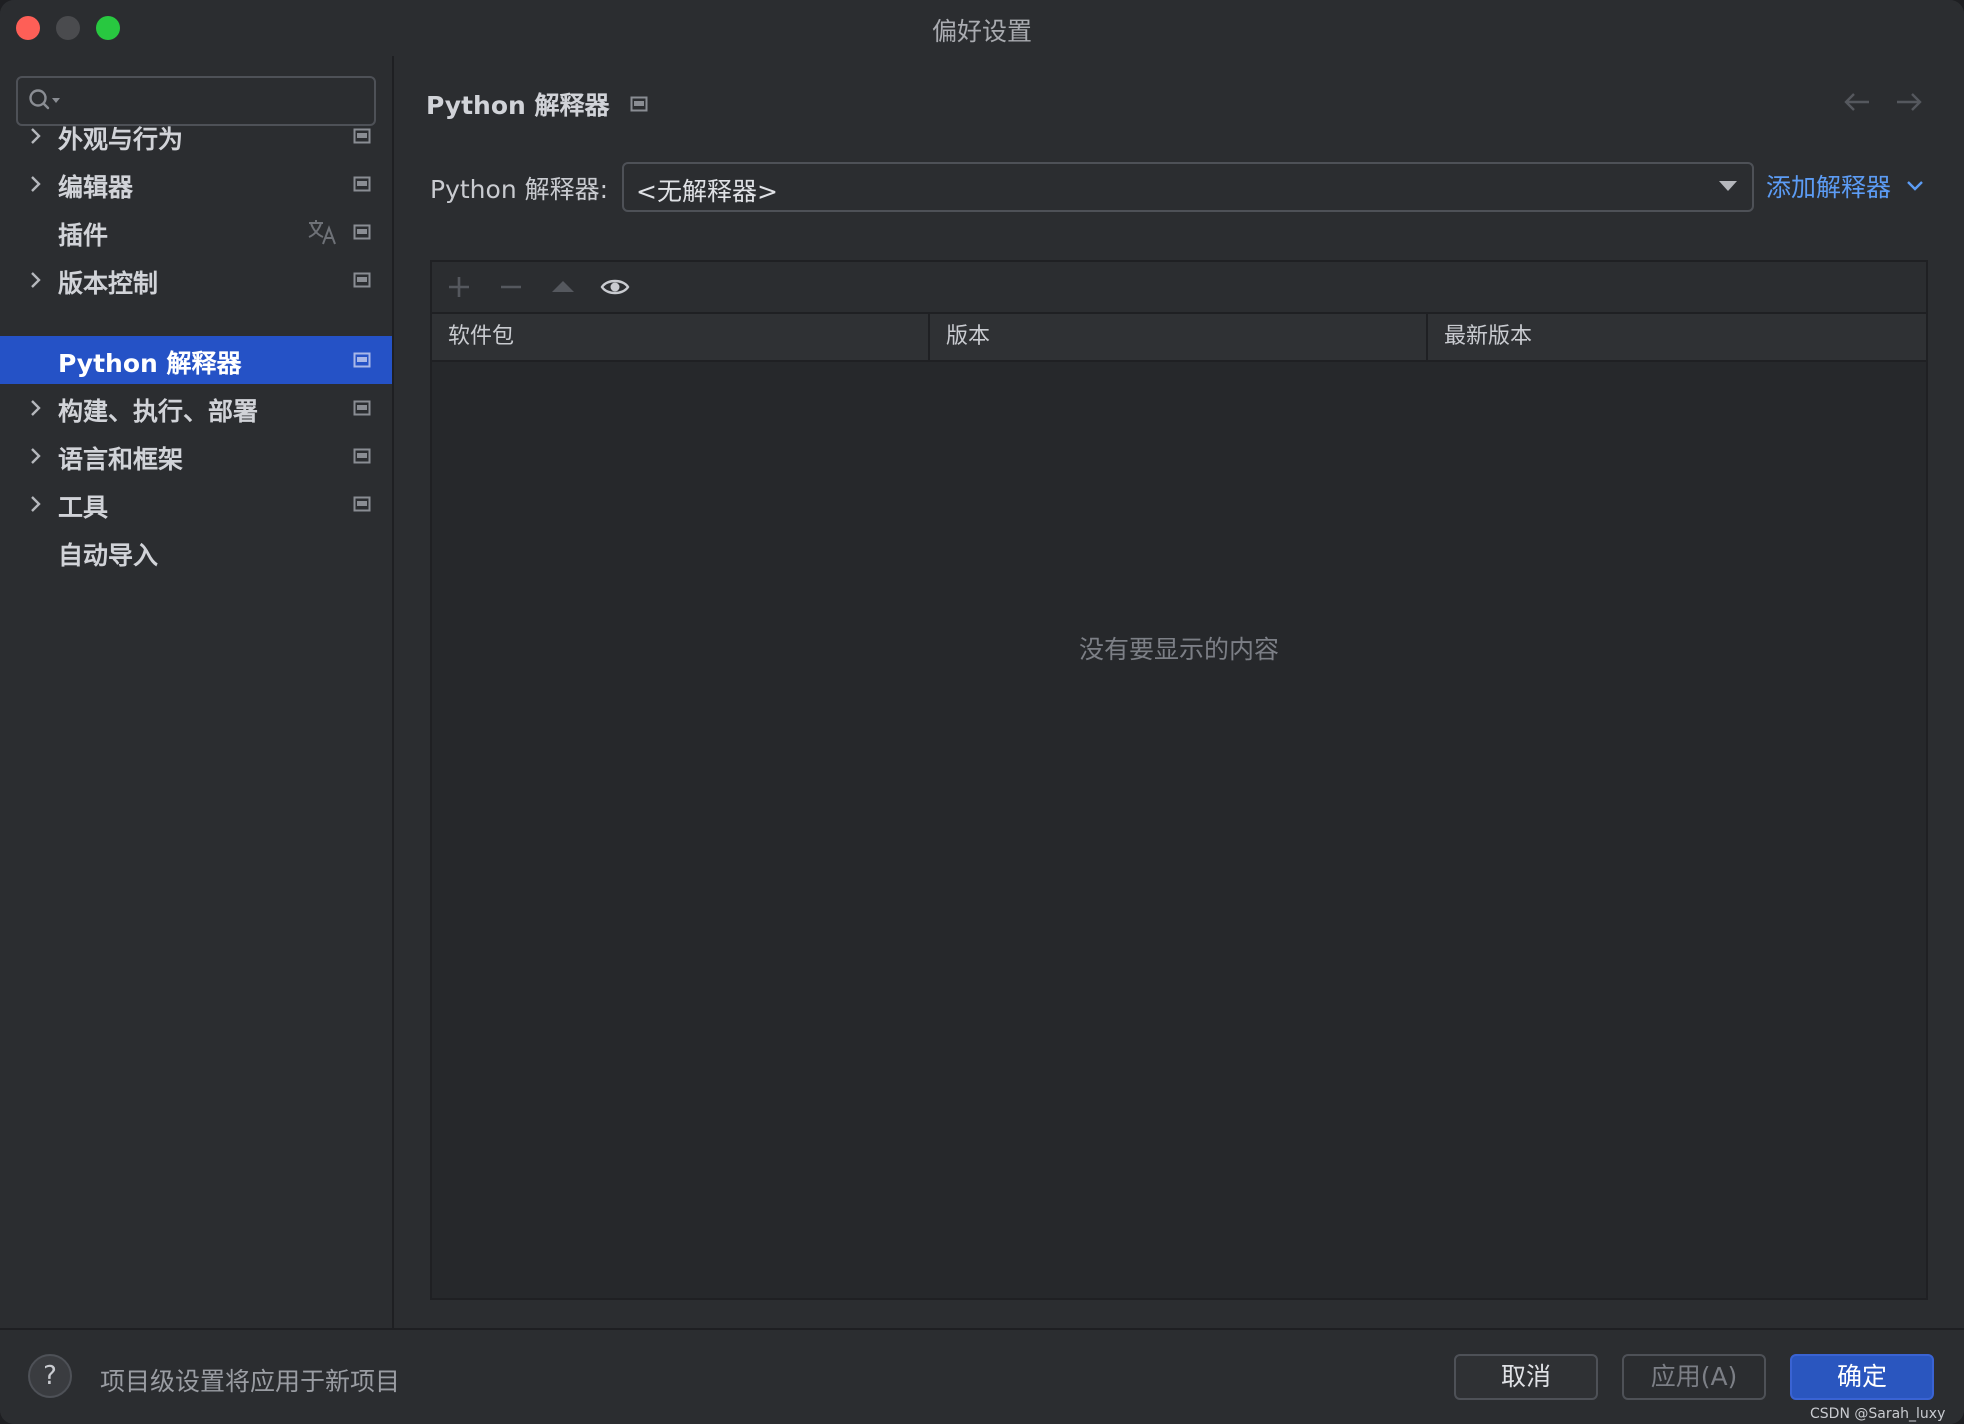 Image resolution: width=1964 pixels, height=1424 pixels. Describe the element at coordinates (1857, 102) in the screenshot. I see `arrow-left-icon` at that location.